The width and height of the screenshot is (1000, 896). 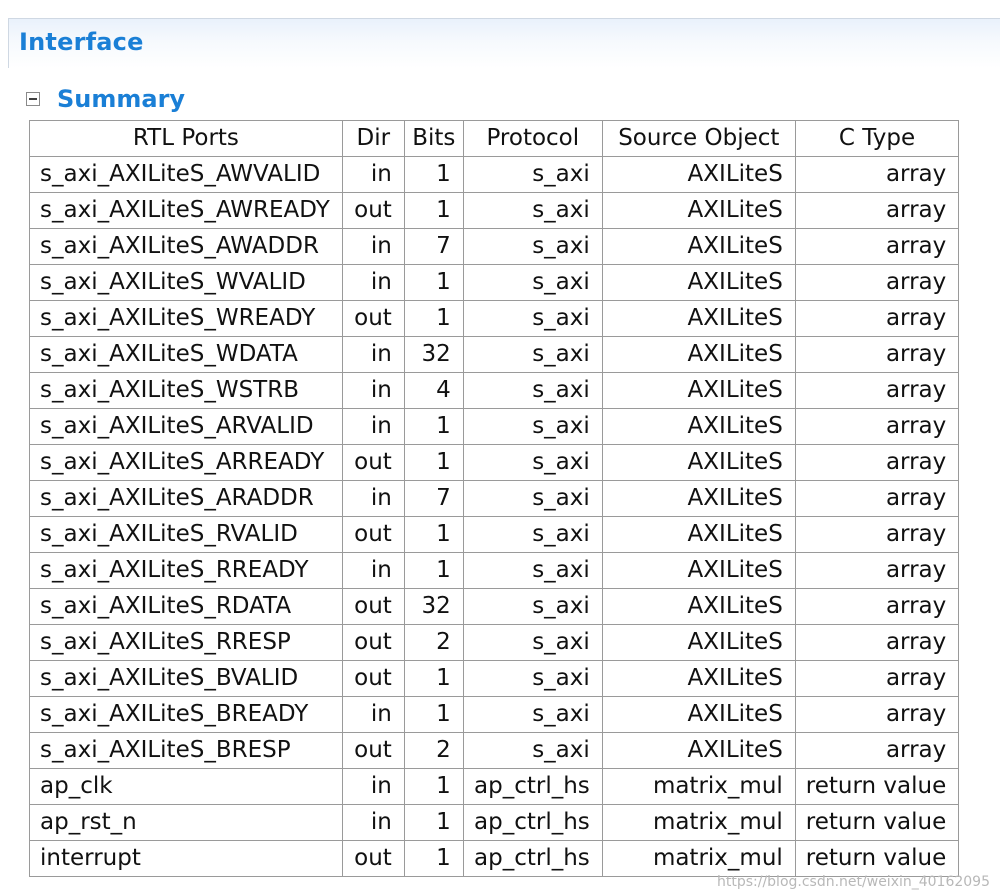 What do you see at coordinates (33, 99) in the screenshot?
I see `collapse-minus-icon` at bounding box center [33, 99].